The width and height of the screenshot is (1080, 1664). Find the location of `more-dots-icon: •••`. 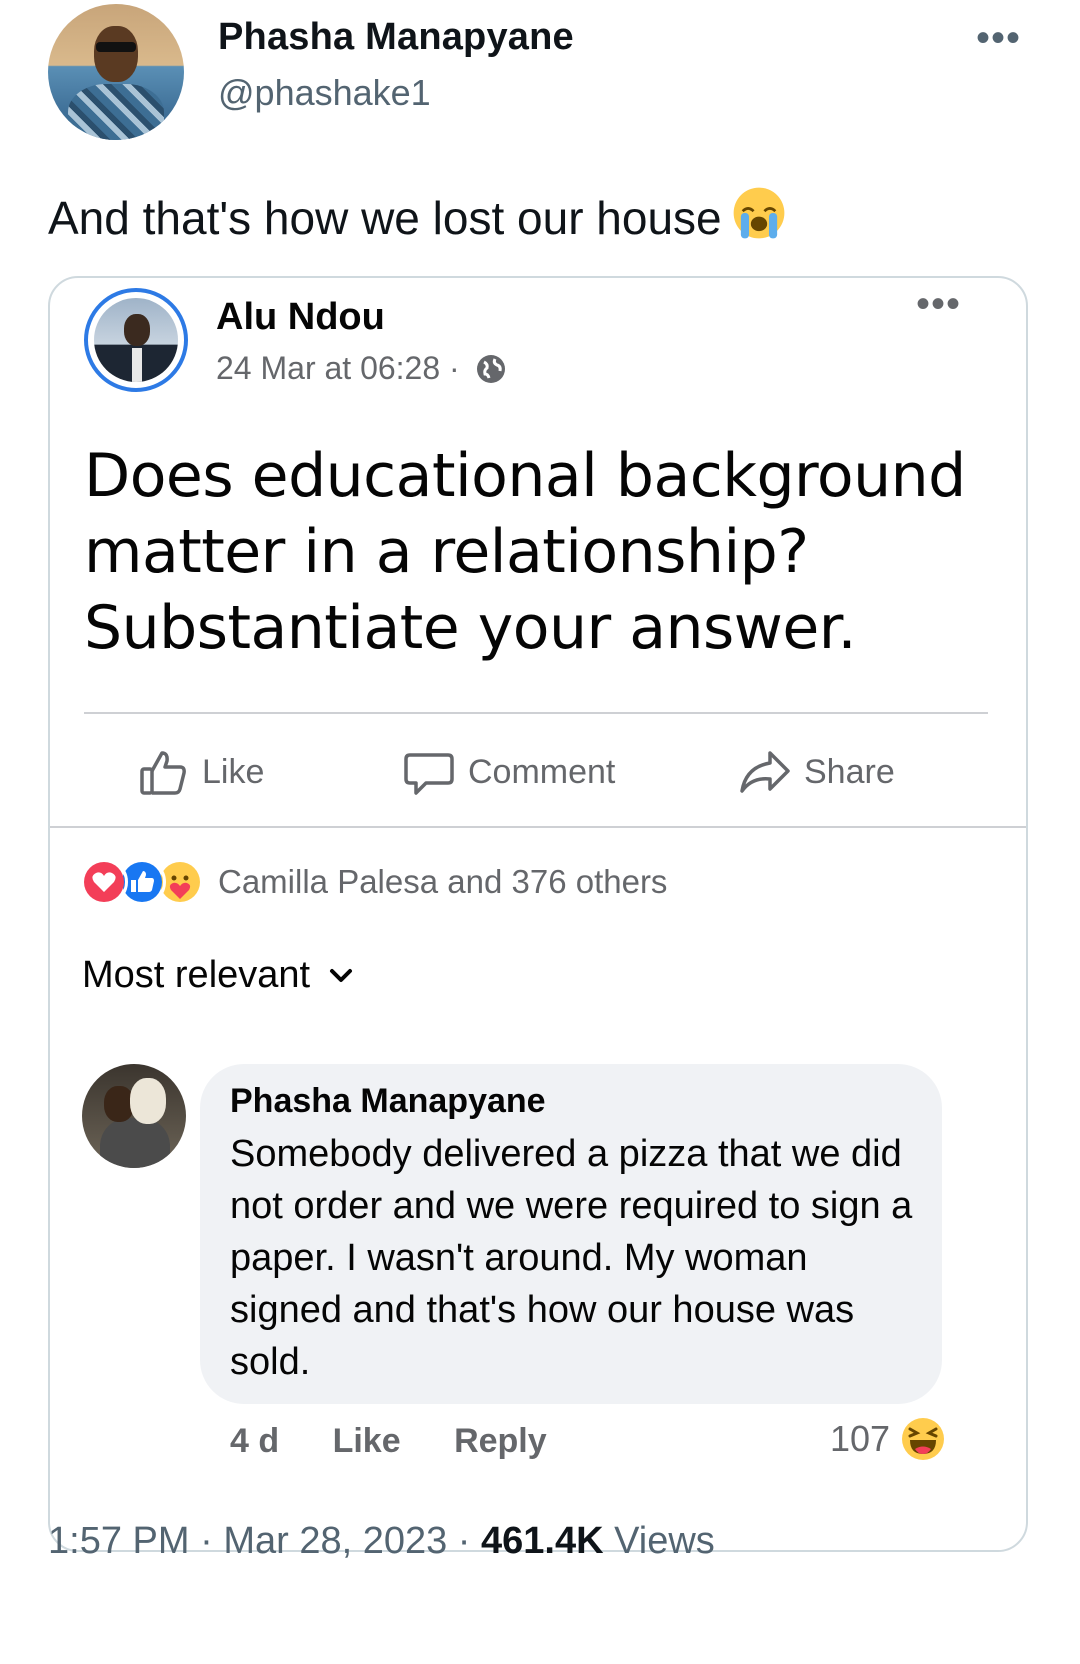

more-dots-icon: ••• is located at coordinates (998, 38).